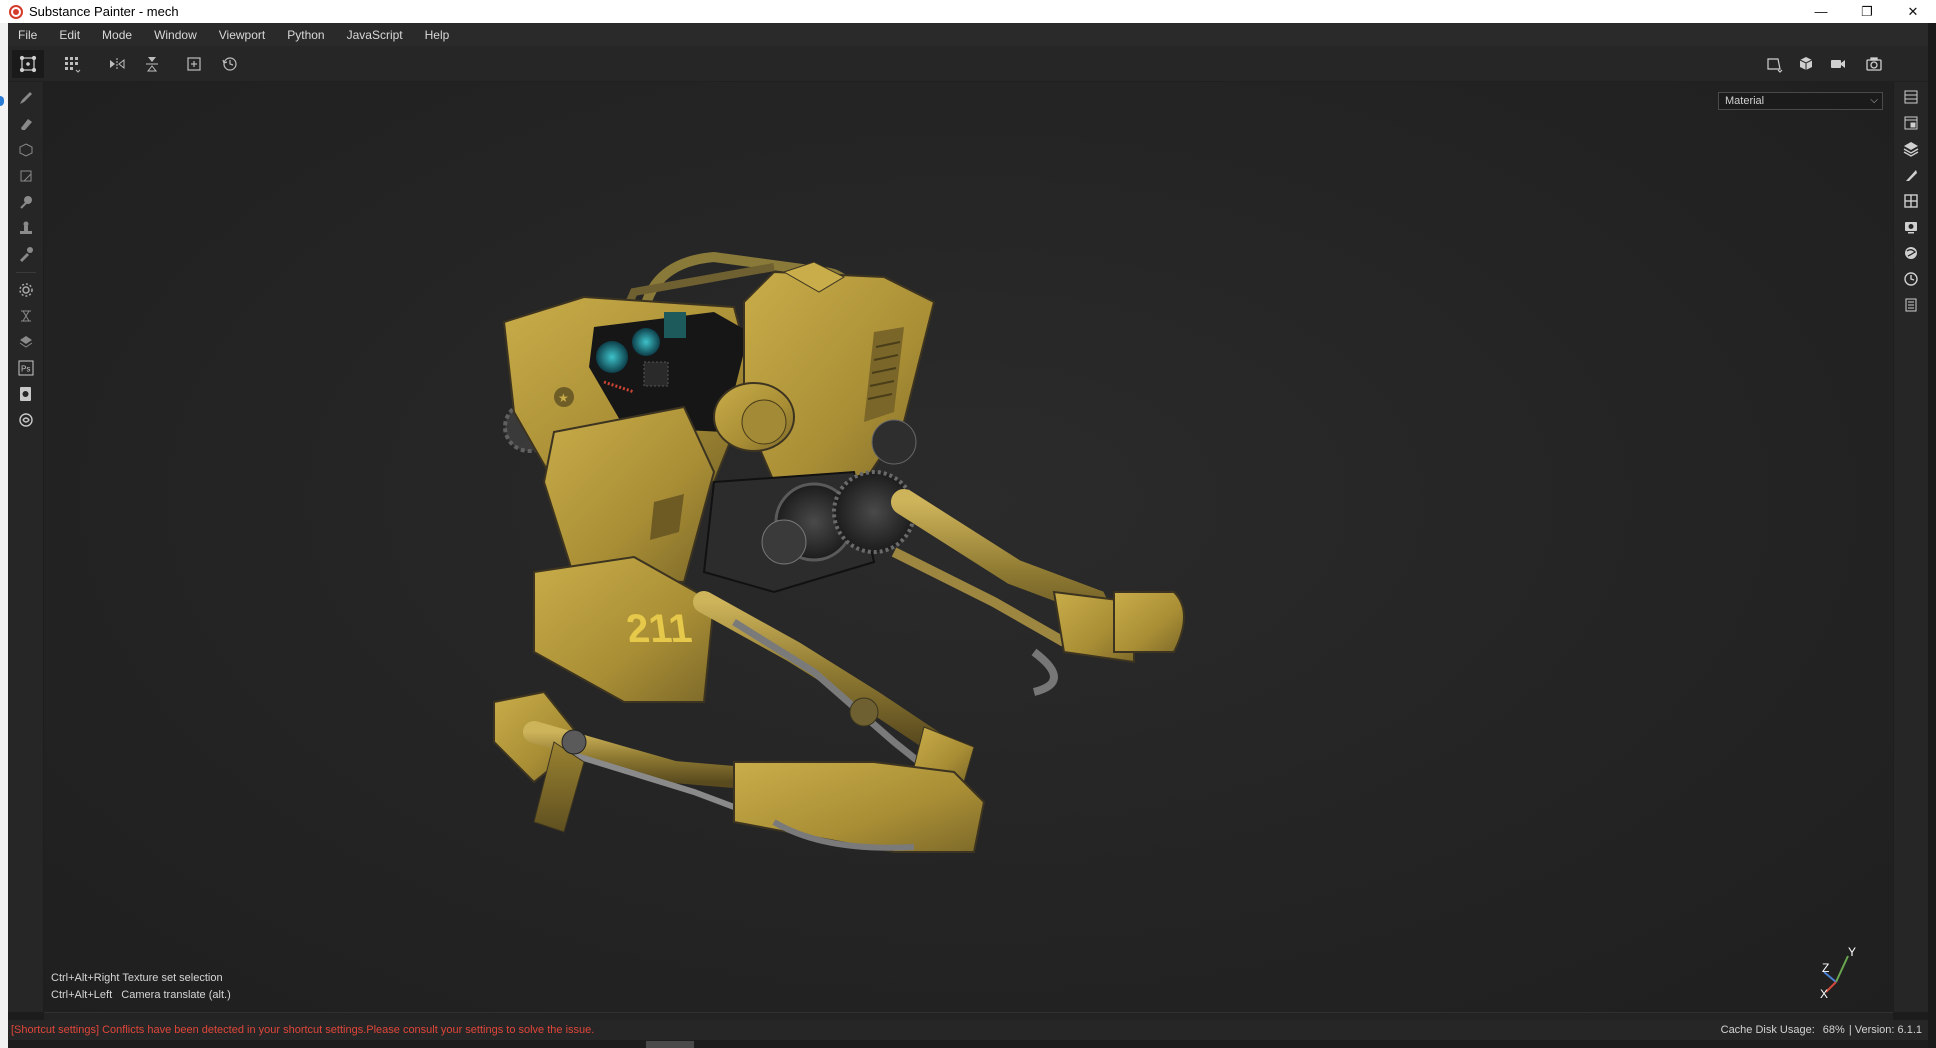 The height and width of the screenshot is (1048, 1936). I want to click on properties-icon, so click(1911, 175).